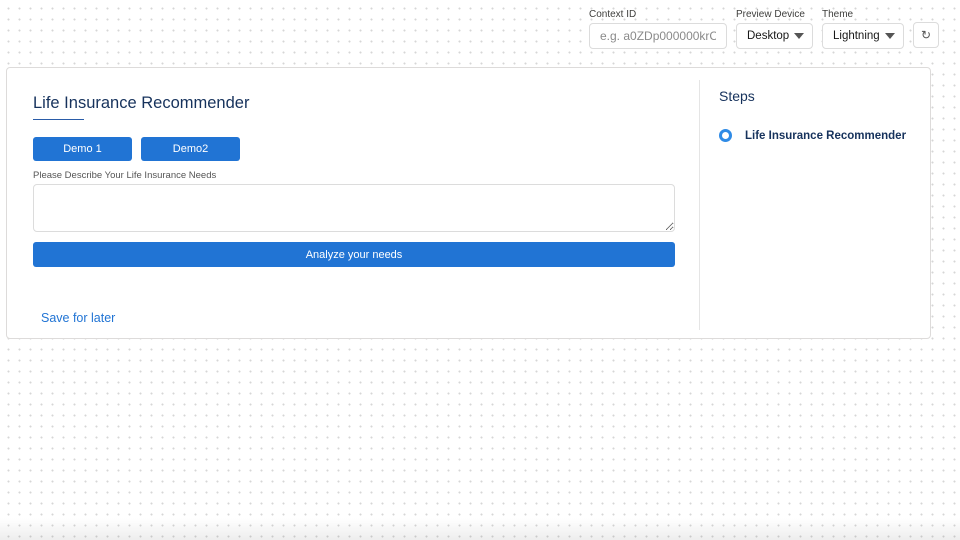 This screenshot has width=960, height=540. What do you see at coordinates (770, 14) in the screenshot?
I see `preview-device-label: Preview Device` at bounding box center [770, 14].